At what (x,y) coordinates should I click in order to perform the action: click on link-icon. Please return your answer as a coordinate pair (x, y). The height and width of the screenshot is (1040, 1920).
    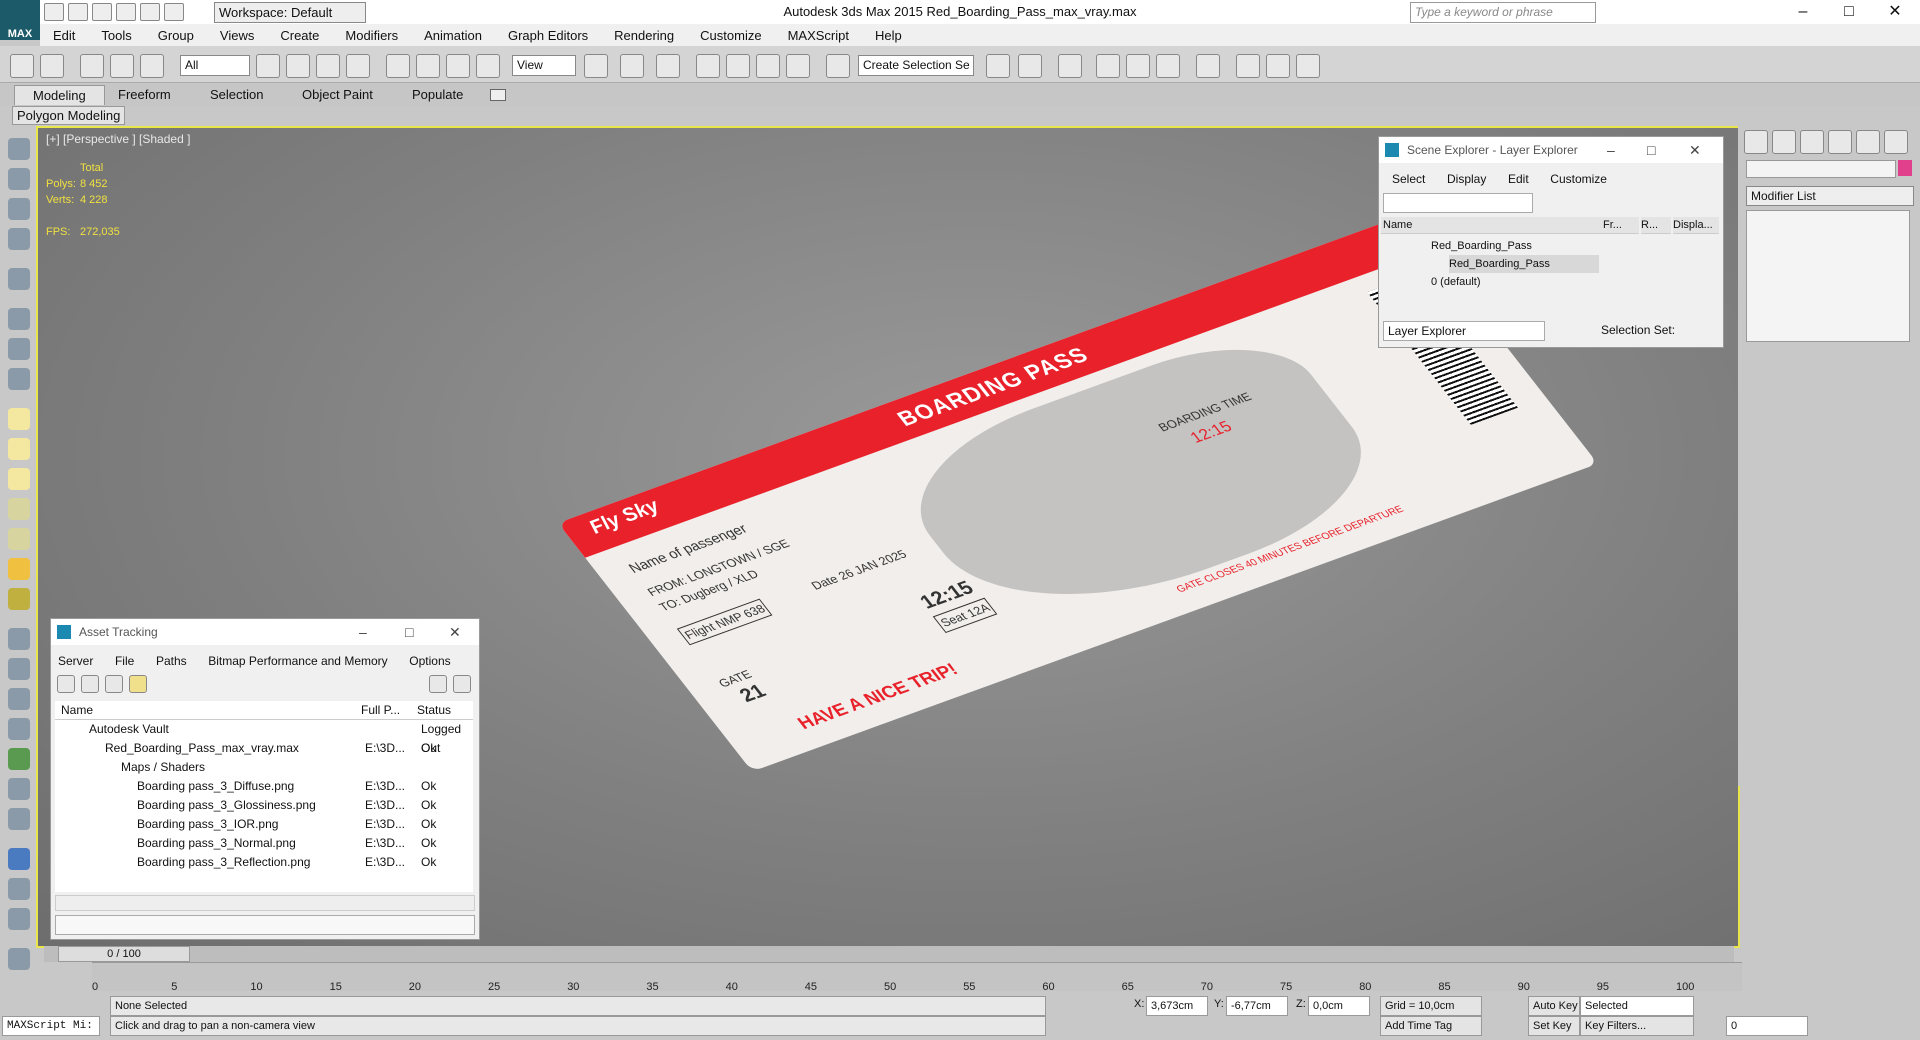
    Looking at the image, I should click on (92, 66).